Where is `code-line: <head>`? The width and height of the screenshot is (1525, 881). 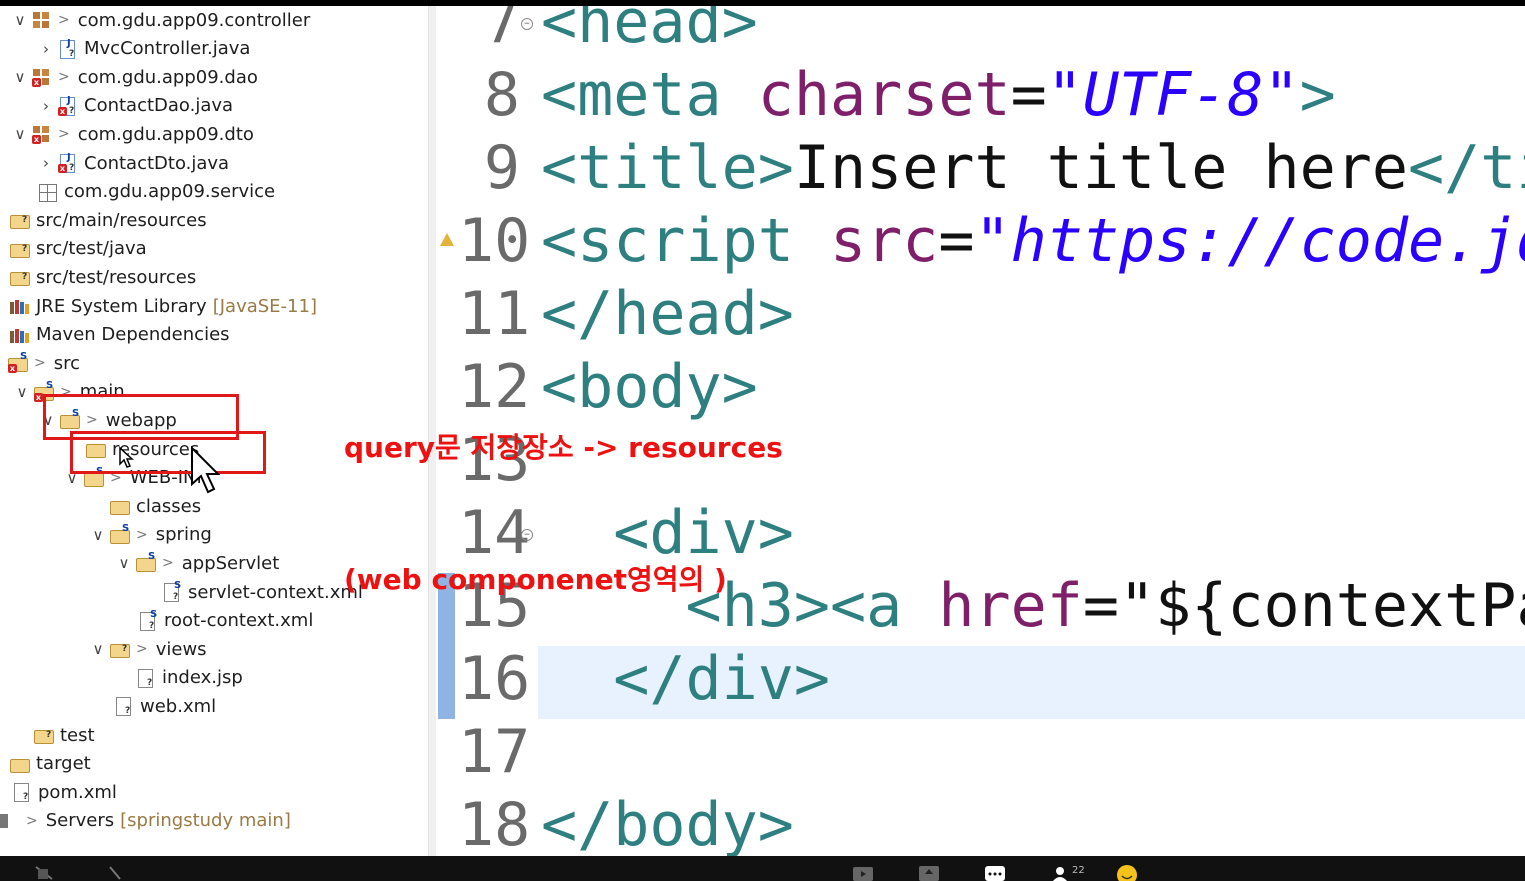 code-line: <head> is located at coordinates (649, 32).